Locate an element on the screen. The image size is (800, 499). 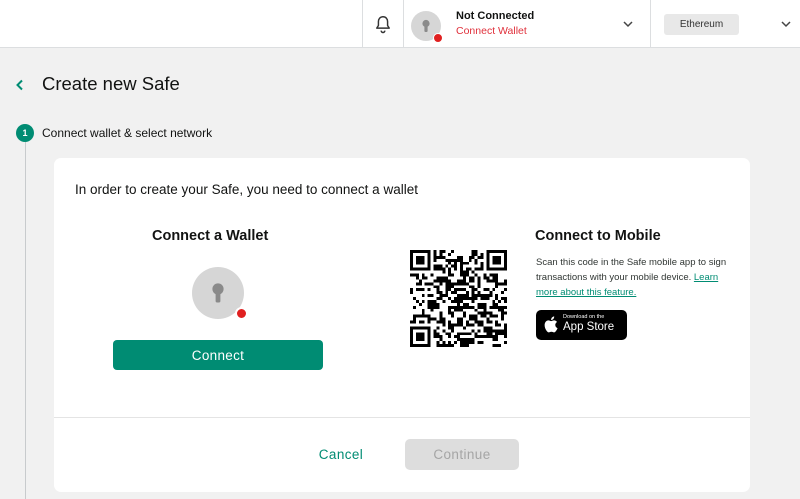
connect-mobile-heading: Connect to Mobile is located at coordinates (598, 236).